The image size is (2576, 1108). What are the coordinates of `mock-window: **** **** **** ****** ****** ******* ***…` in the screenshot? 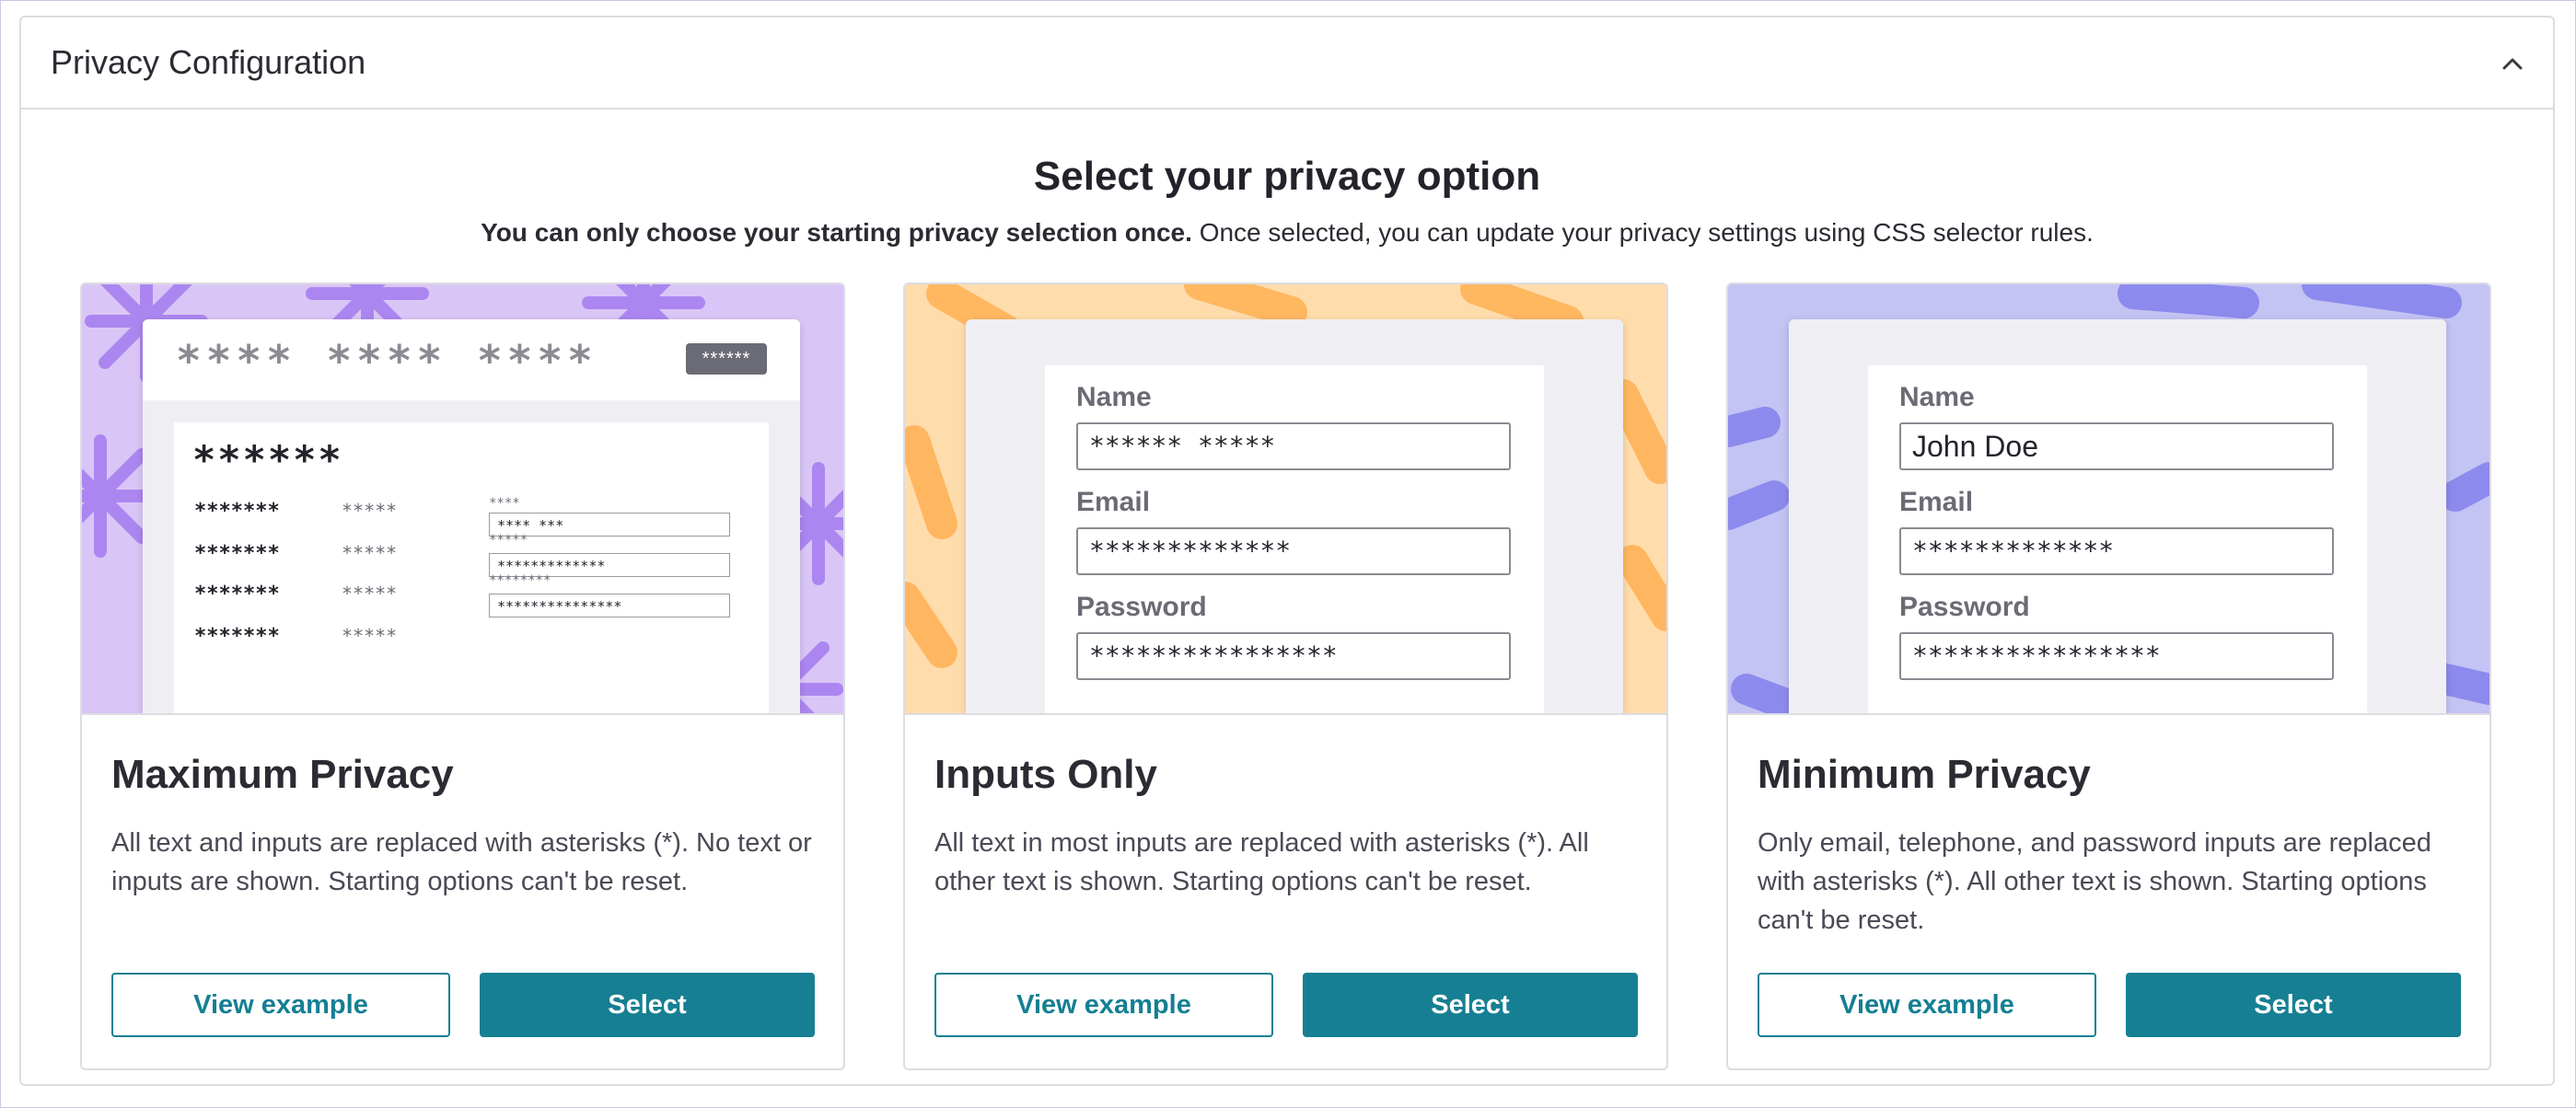 It's located at (471, 516).